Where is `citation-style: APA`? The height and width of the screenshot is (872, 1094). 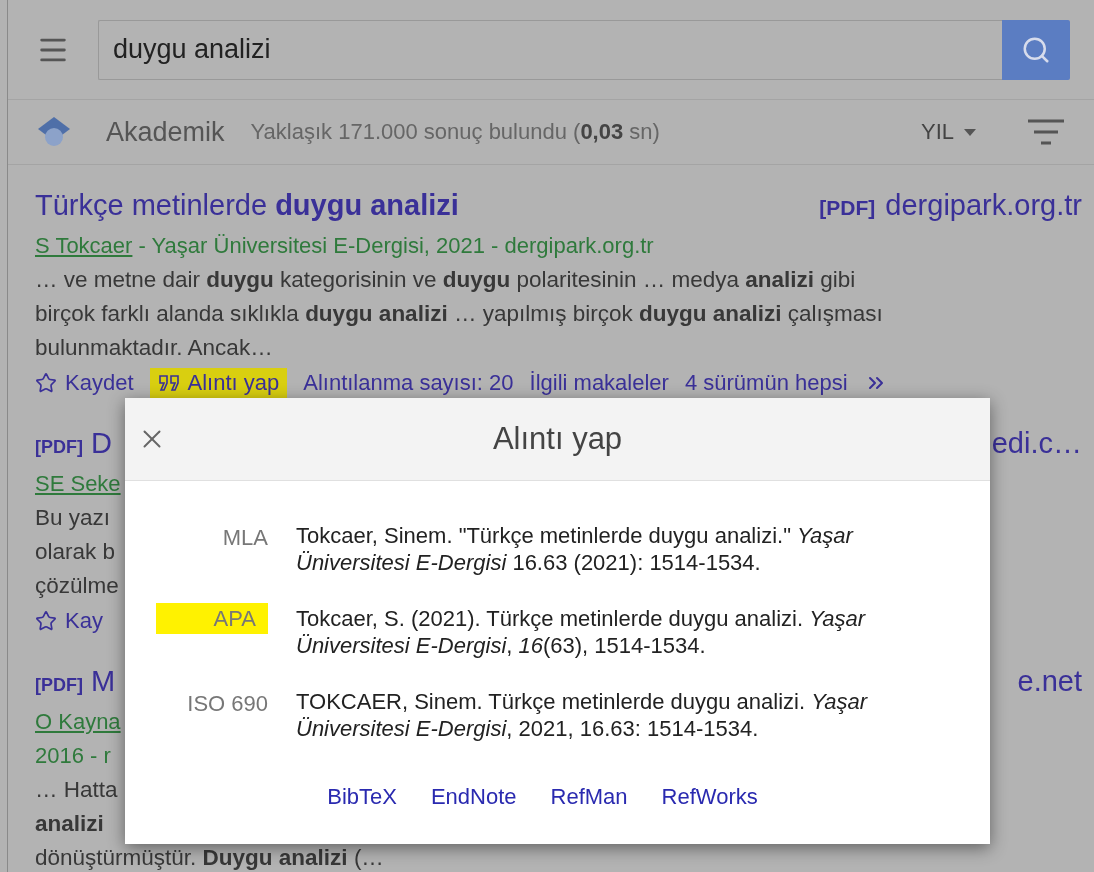 citation-style: APA is located at coordinates (211, 618).